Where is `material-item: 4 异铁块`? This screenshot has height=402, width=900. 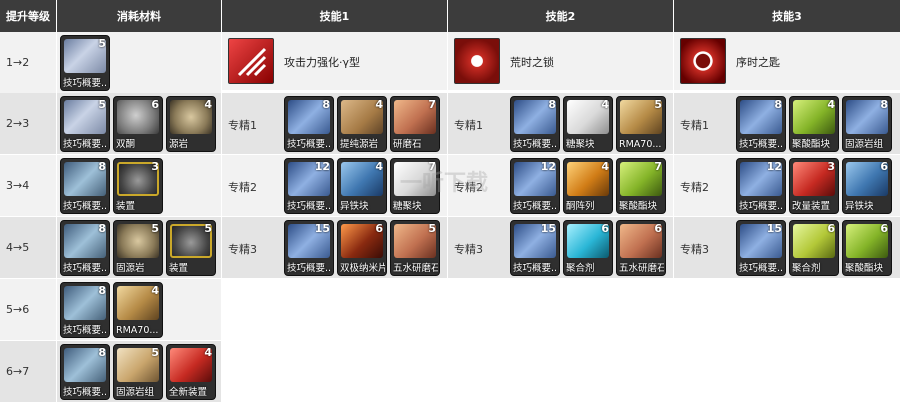
material-item: 4 异铁块 is located at coordinates (362, 186).